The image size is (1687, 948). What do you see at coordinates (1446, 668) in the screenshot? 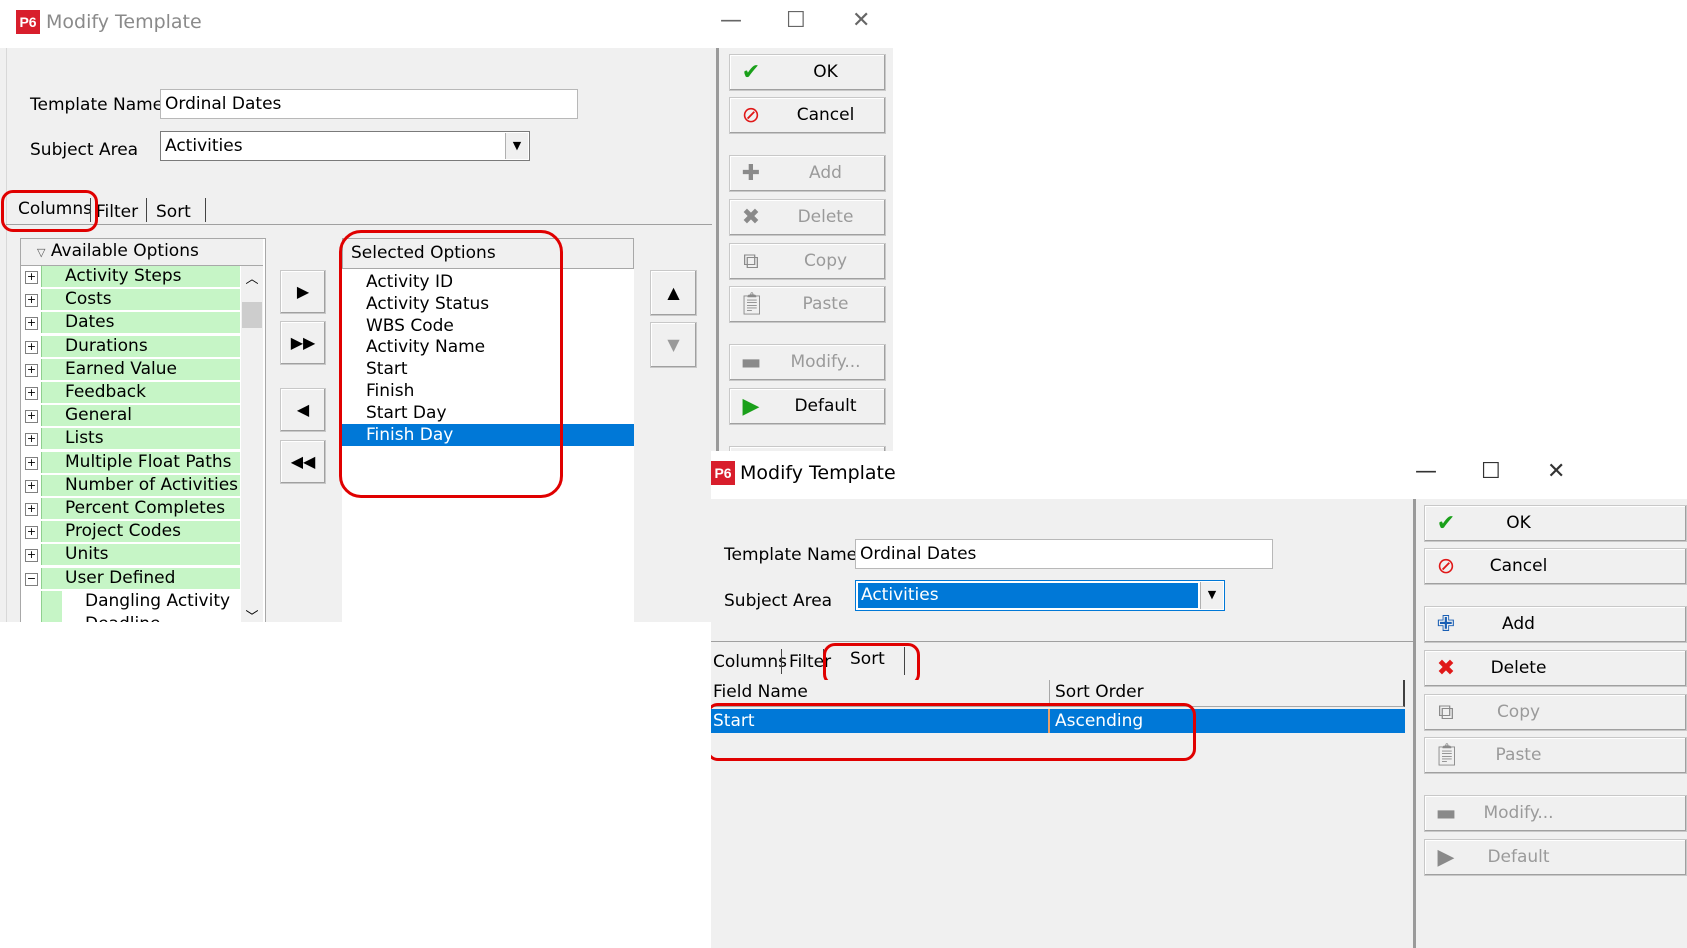
I see `delete-icon: ✖` at bounding box center [1446, 668].